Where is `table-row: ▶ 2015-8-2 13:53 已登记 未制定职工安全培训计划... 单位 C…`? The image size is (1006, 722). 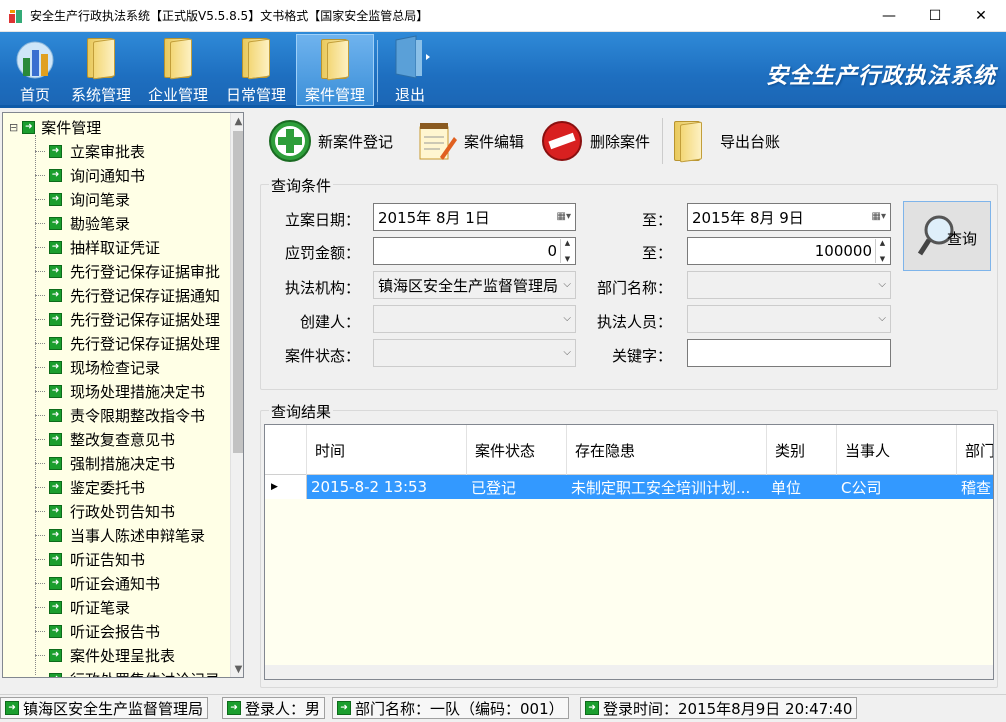
table-row: ▶ 2015-8-2 13:53 已登记 未制定职工安全培训计划... 单位 C… is located at coordinates (629, 487).